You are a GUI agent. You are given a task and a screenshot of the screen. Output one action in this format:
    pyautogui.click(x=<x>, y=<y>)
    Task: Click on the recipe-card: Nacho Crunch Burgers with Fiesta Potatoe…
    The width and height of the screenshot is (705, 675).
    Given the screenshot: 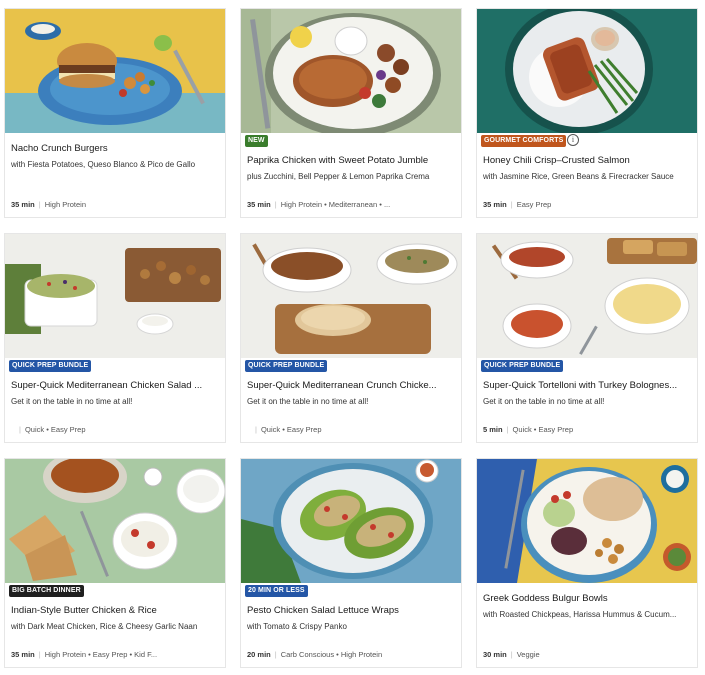 What is the action you would take?
    pyautogui.click(x=115, y=113)
    